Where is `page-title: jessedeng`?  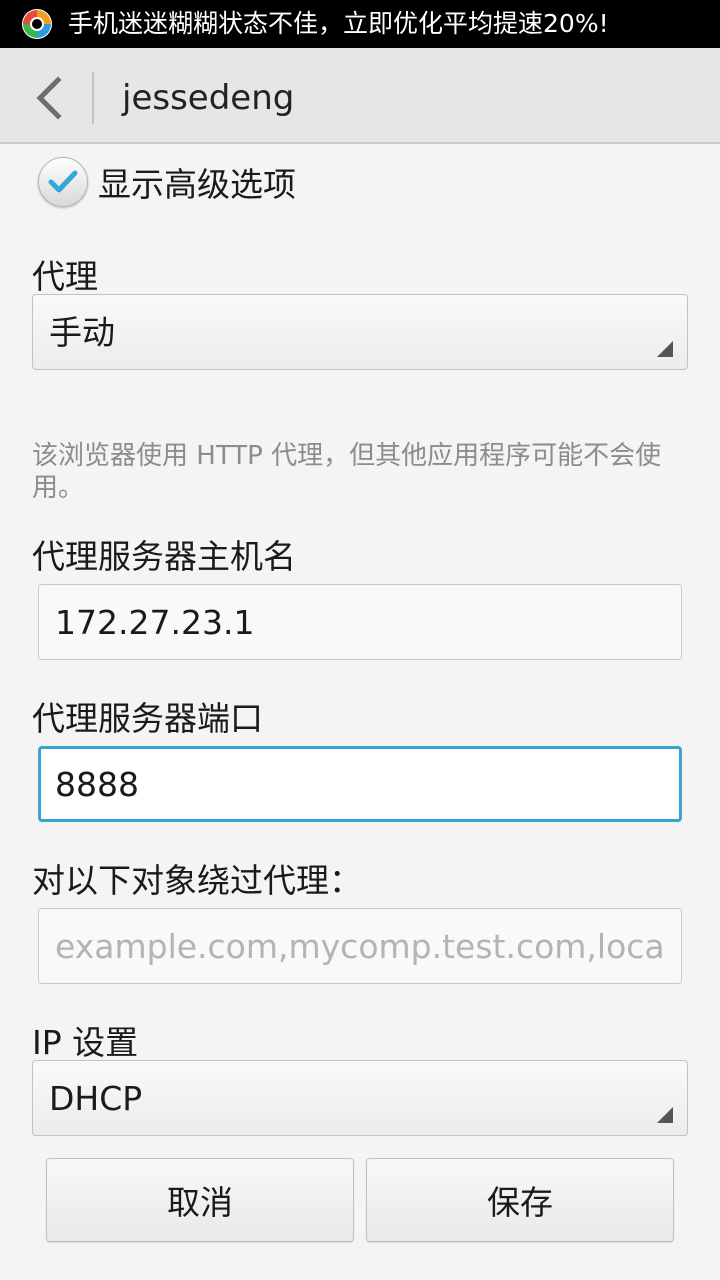
page-title: jessedeng is located at coordinates (208, 98).